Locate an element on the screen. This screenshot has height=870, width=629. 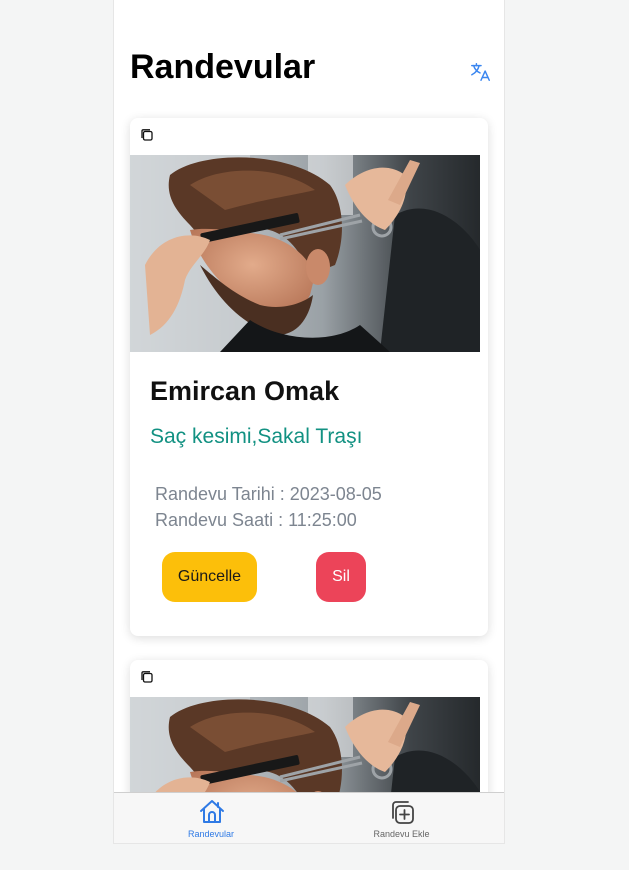
update-button: Güncelle is located at coordinates (209, 577).